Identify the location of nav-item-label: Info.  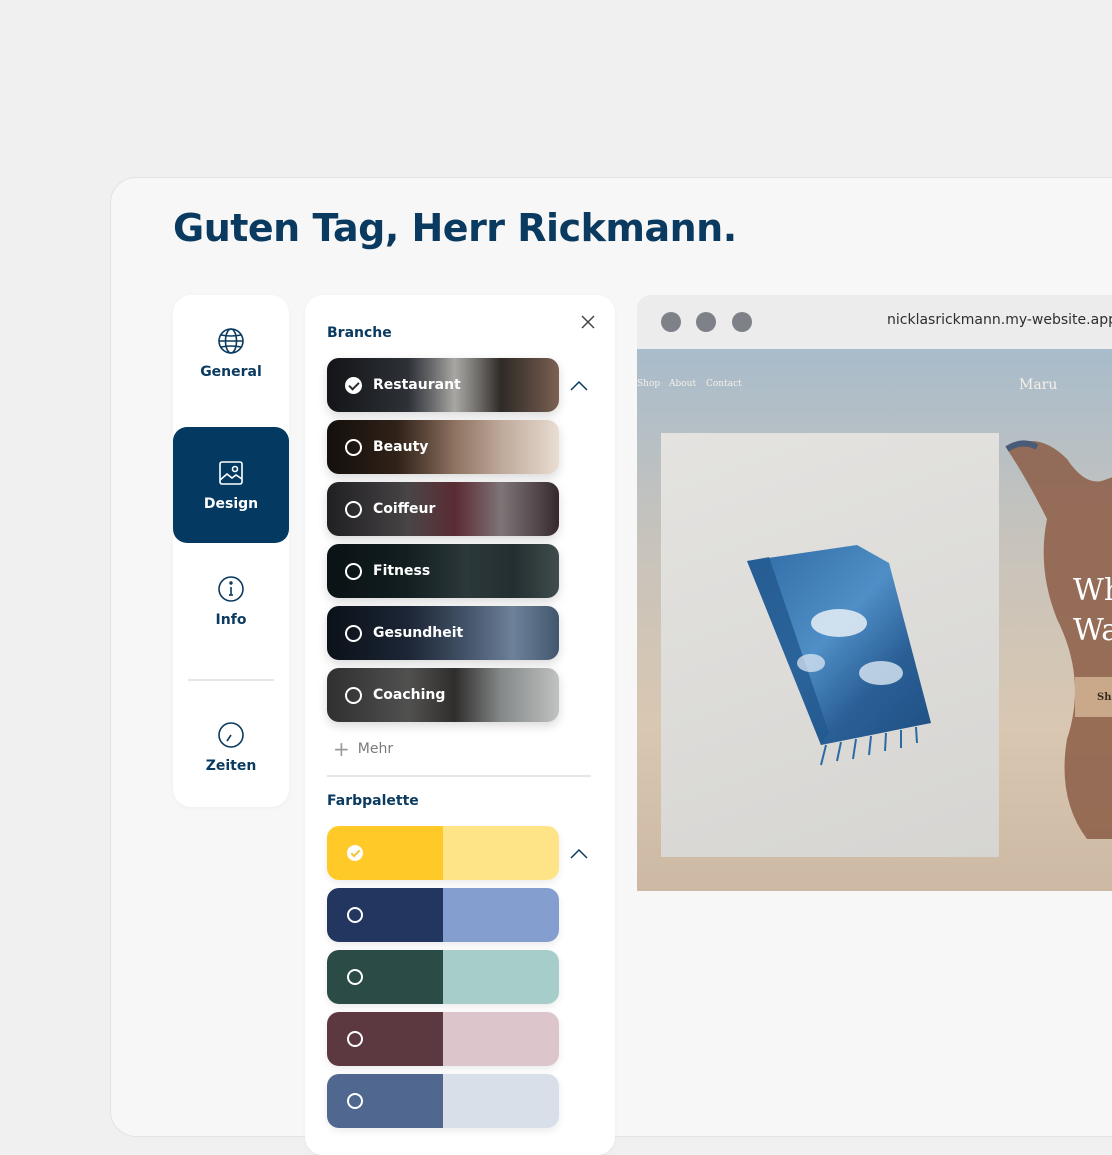
(231, 620).